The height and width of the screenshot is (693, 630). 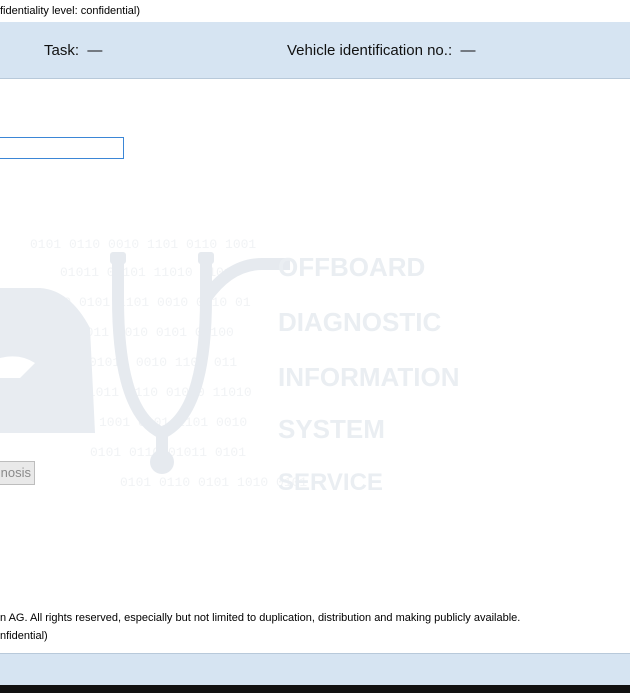 What do you see at coordinates (331, 429) in the screenshot?
I see `logo-line-4: SYSTEM` at bounding box center [331, 429].